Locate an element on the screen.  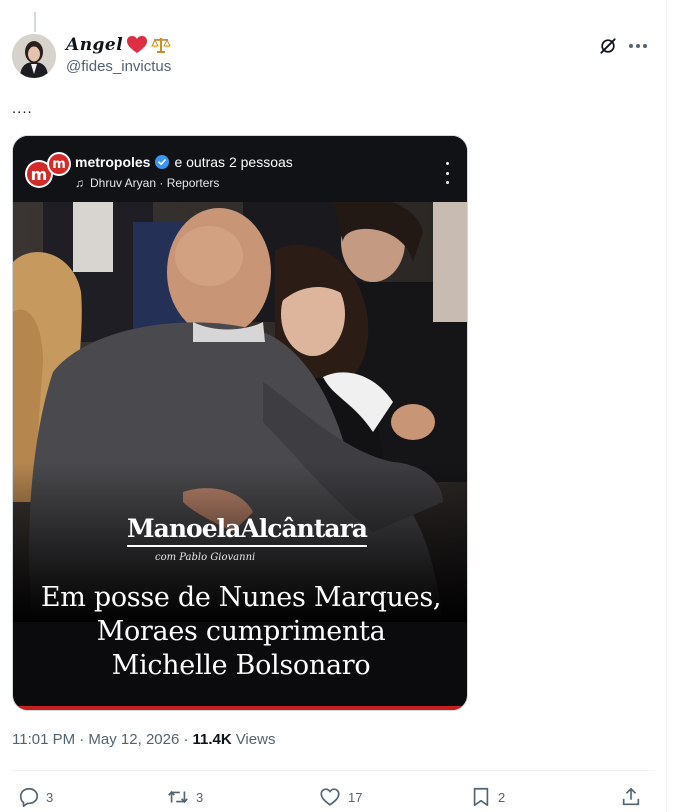
avatar is located at coordinates (34, 56).